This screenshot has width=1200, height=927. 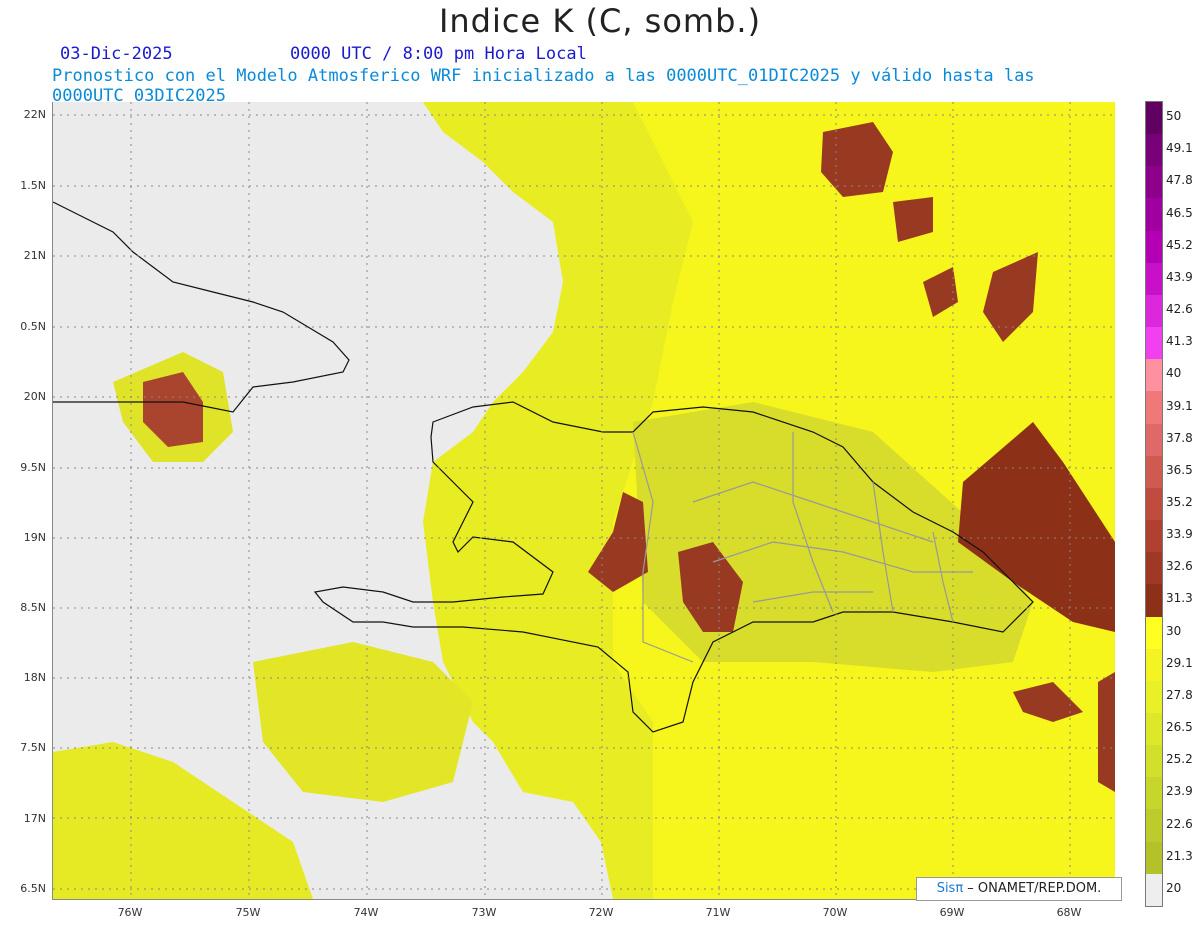 I want to click on color-scale-label: 41.3, so click(x=1179, y=341).